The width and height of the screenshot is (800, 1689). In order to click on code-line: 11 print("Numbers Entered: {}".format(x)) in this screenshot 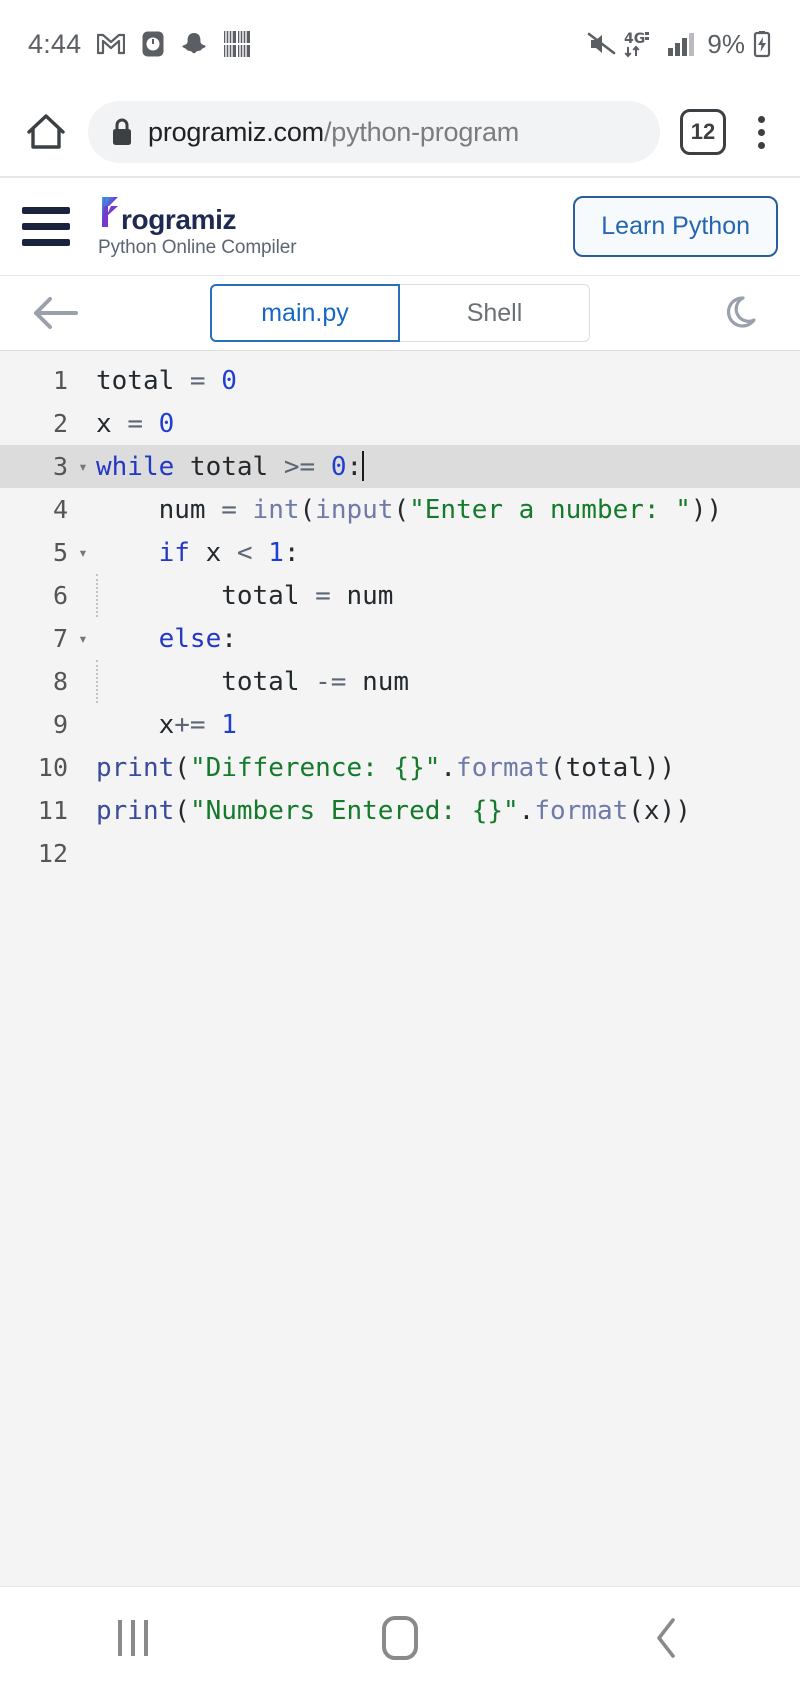, I will do `click(400, 810)`.